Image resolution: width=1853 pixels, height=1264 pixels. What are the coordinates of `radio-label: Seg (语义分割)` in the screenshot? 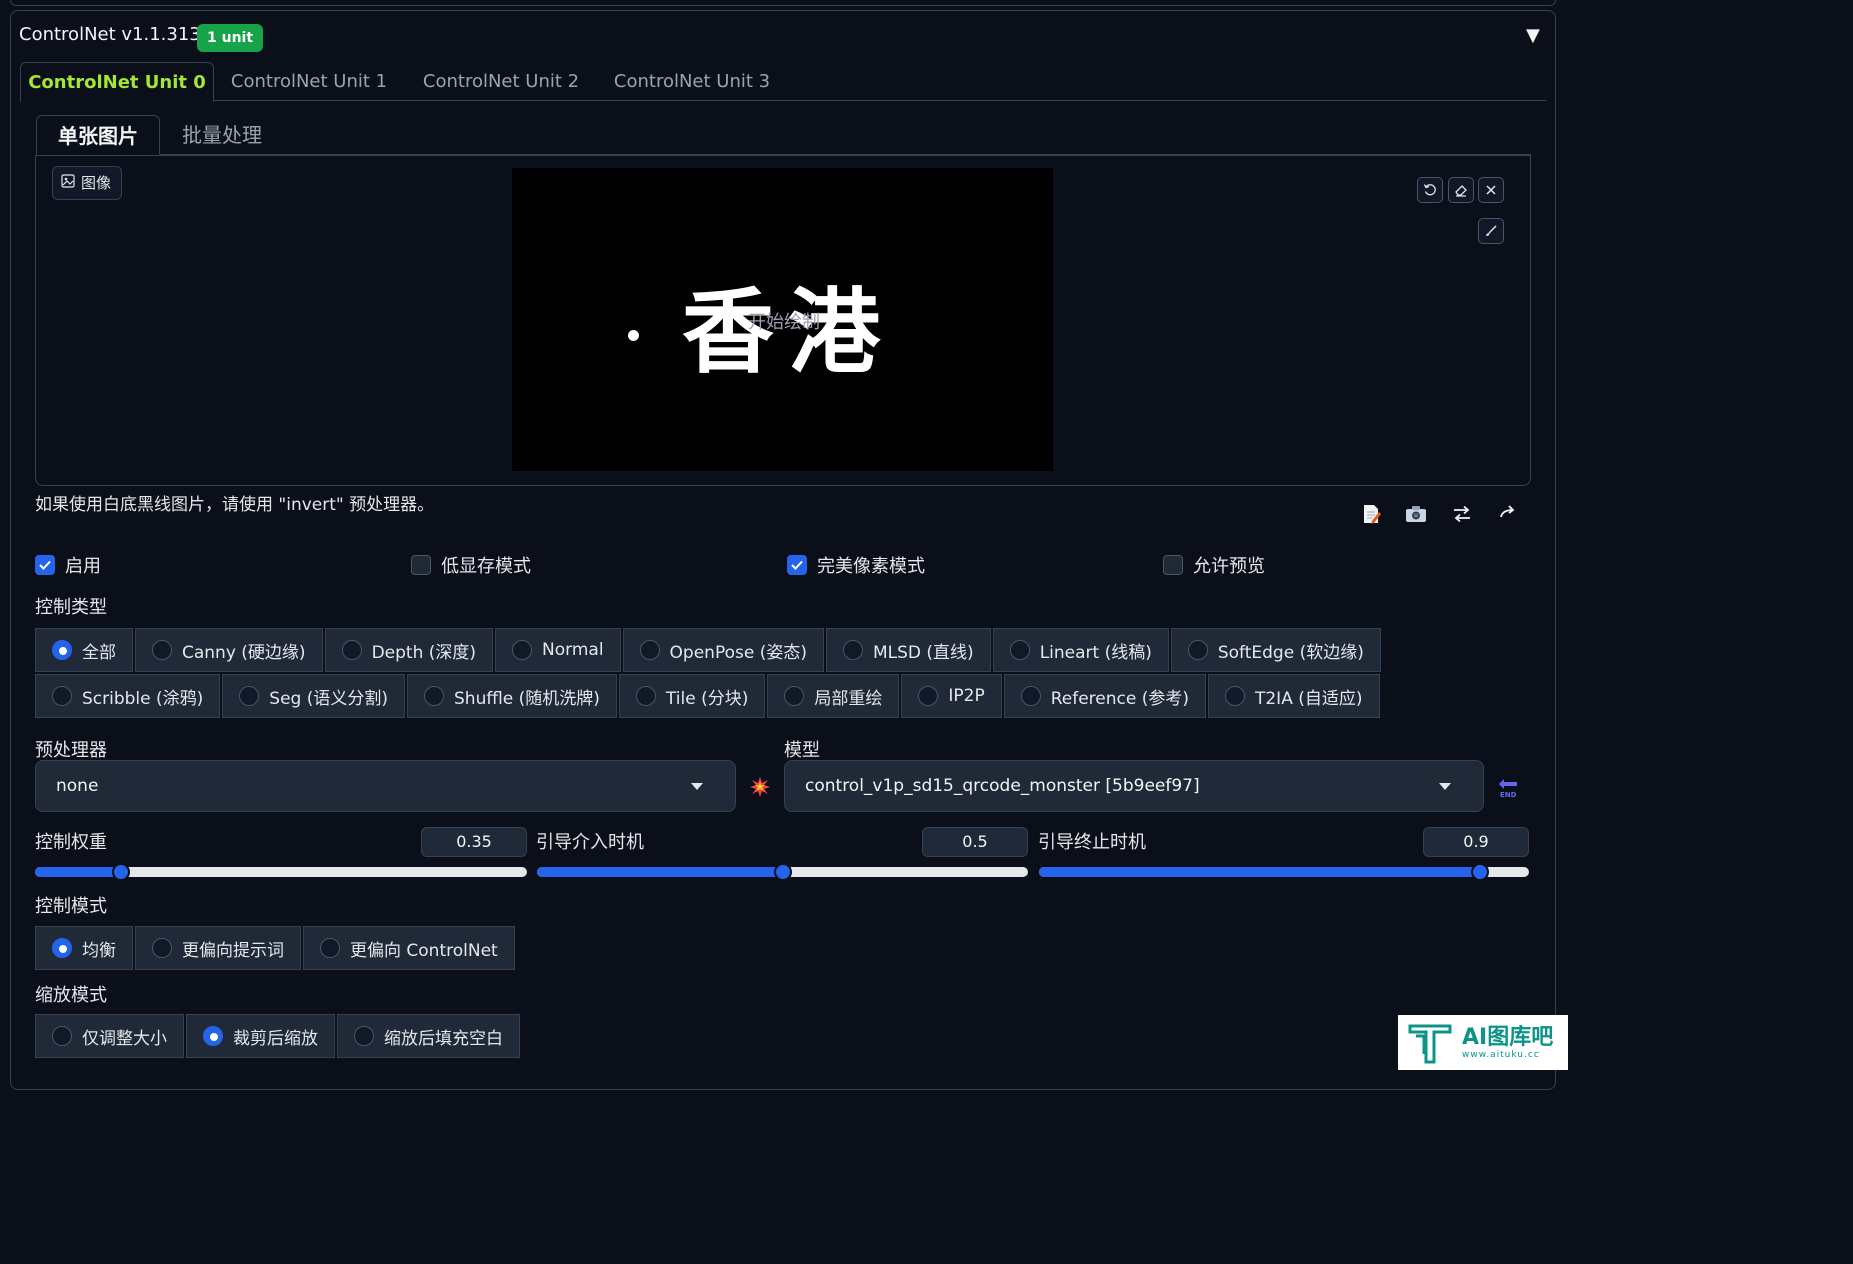 It's located at (329, 698).